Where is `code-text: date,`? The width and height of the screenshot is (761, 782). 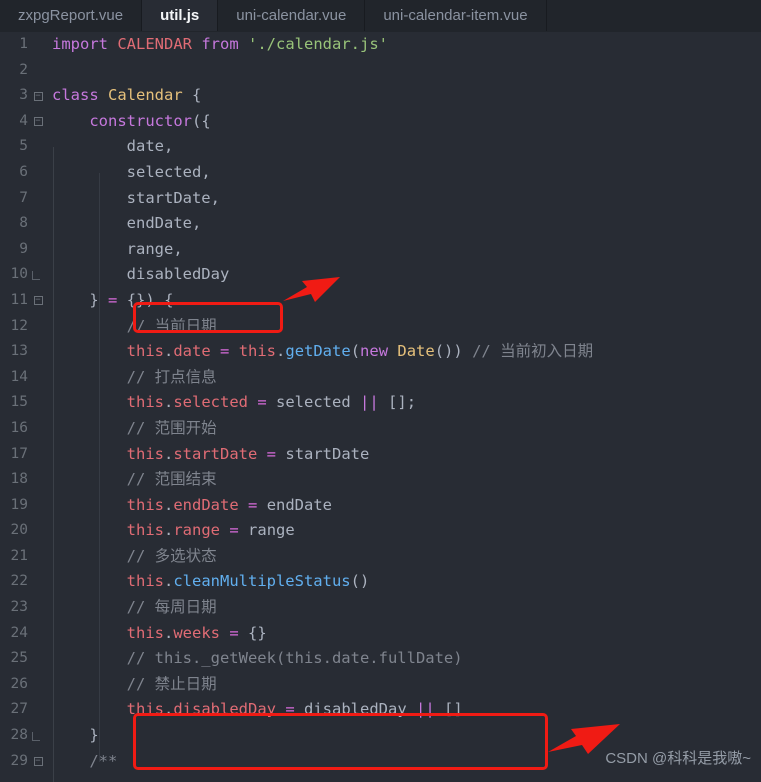 code-text: date, is located at coordinates (150, 146).